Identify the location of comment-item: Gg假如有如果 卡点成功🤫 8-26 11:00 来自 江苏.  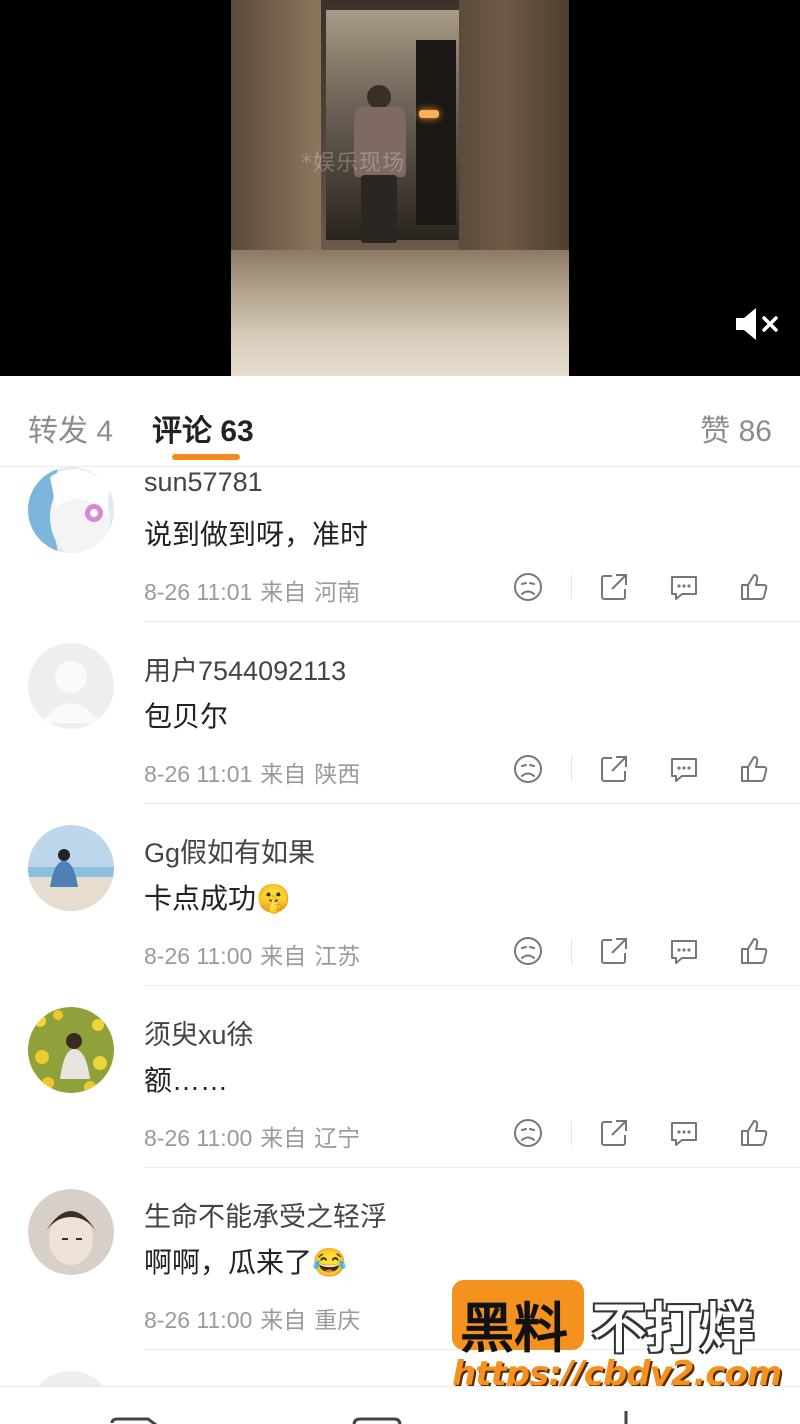
(400, 916).